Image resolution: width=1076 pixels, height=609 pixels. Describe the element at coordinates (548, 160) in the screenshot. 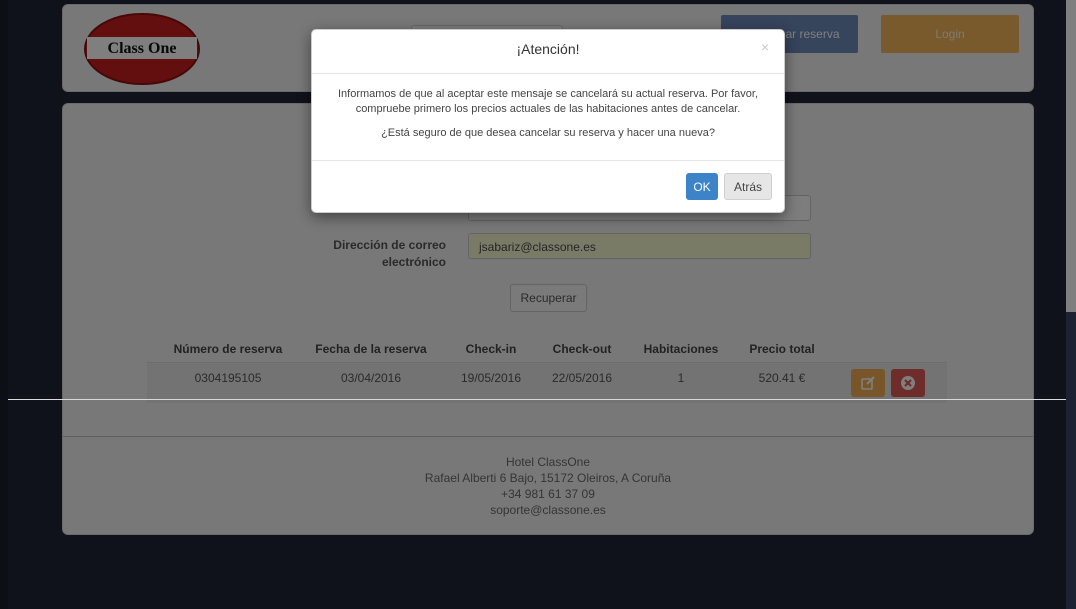

I see `modal-footer-divider` at that location.